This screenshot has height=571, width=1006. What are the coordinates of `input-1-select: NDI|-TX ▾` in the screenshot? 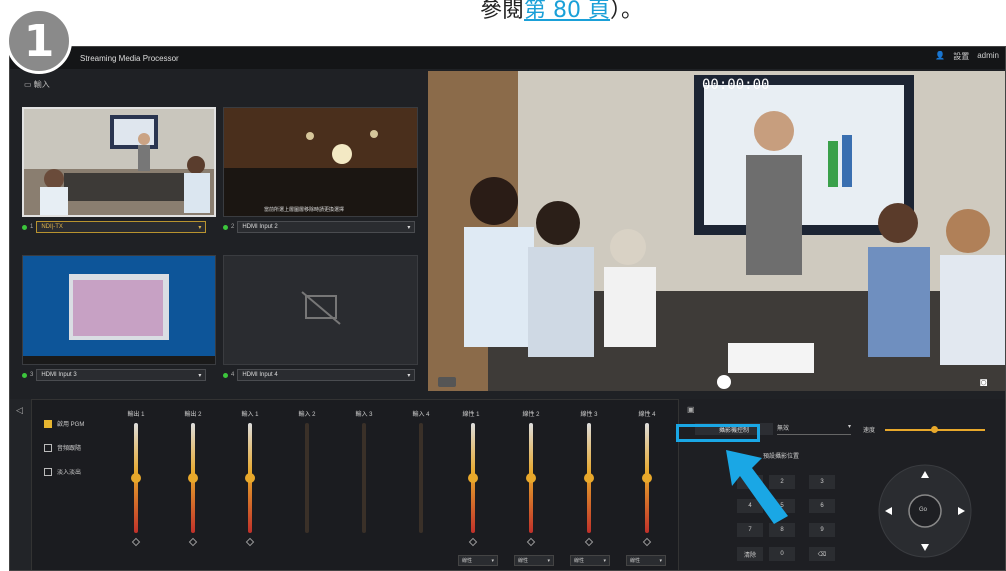 It's located at (121, 227).